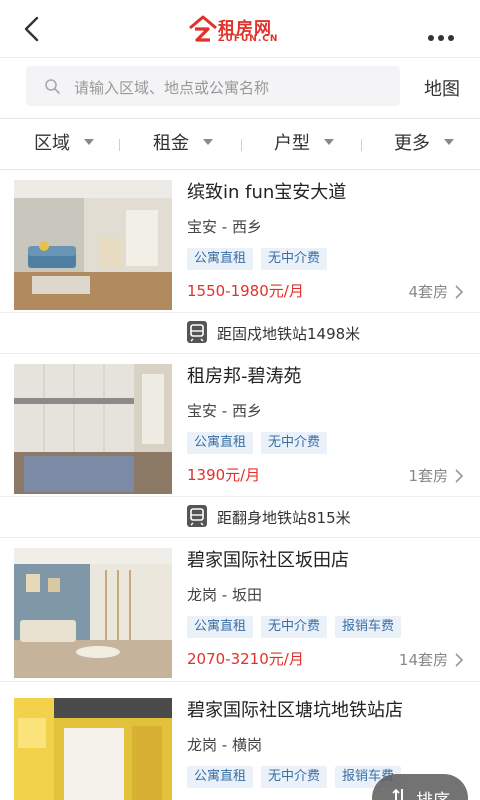 The width and height of the screenshot is (480, 800). What do you see at coordinates (33, 29) in the screenshot?
I see `back-icon` at bounding box center [33, 29].